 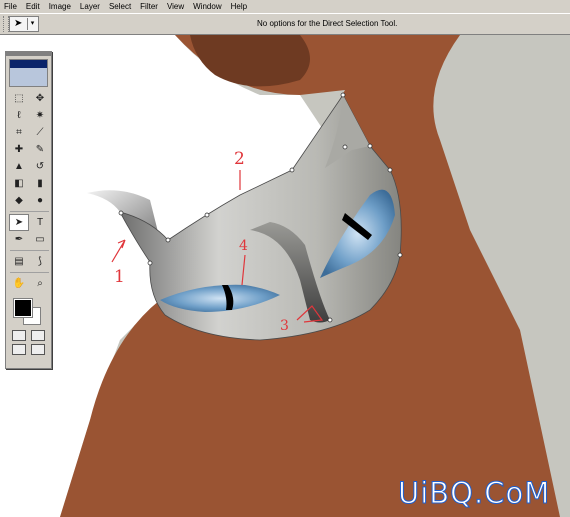 I want to click on standard-screen-button, so click(x=19, y=349).